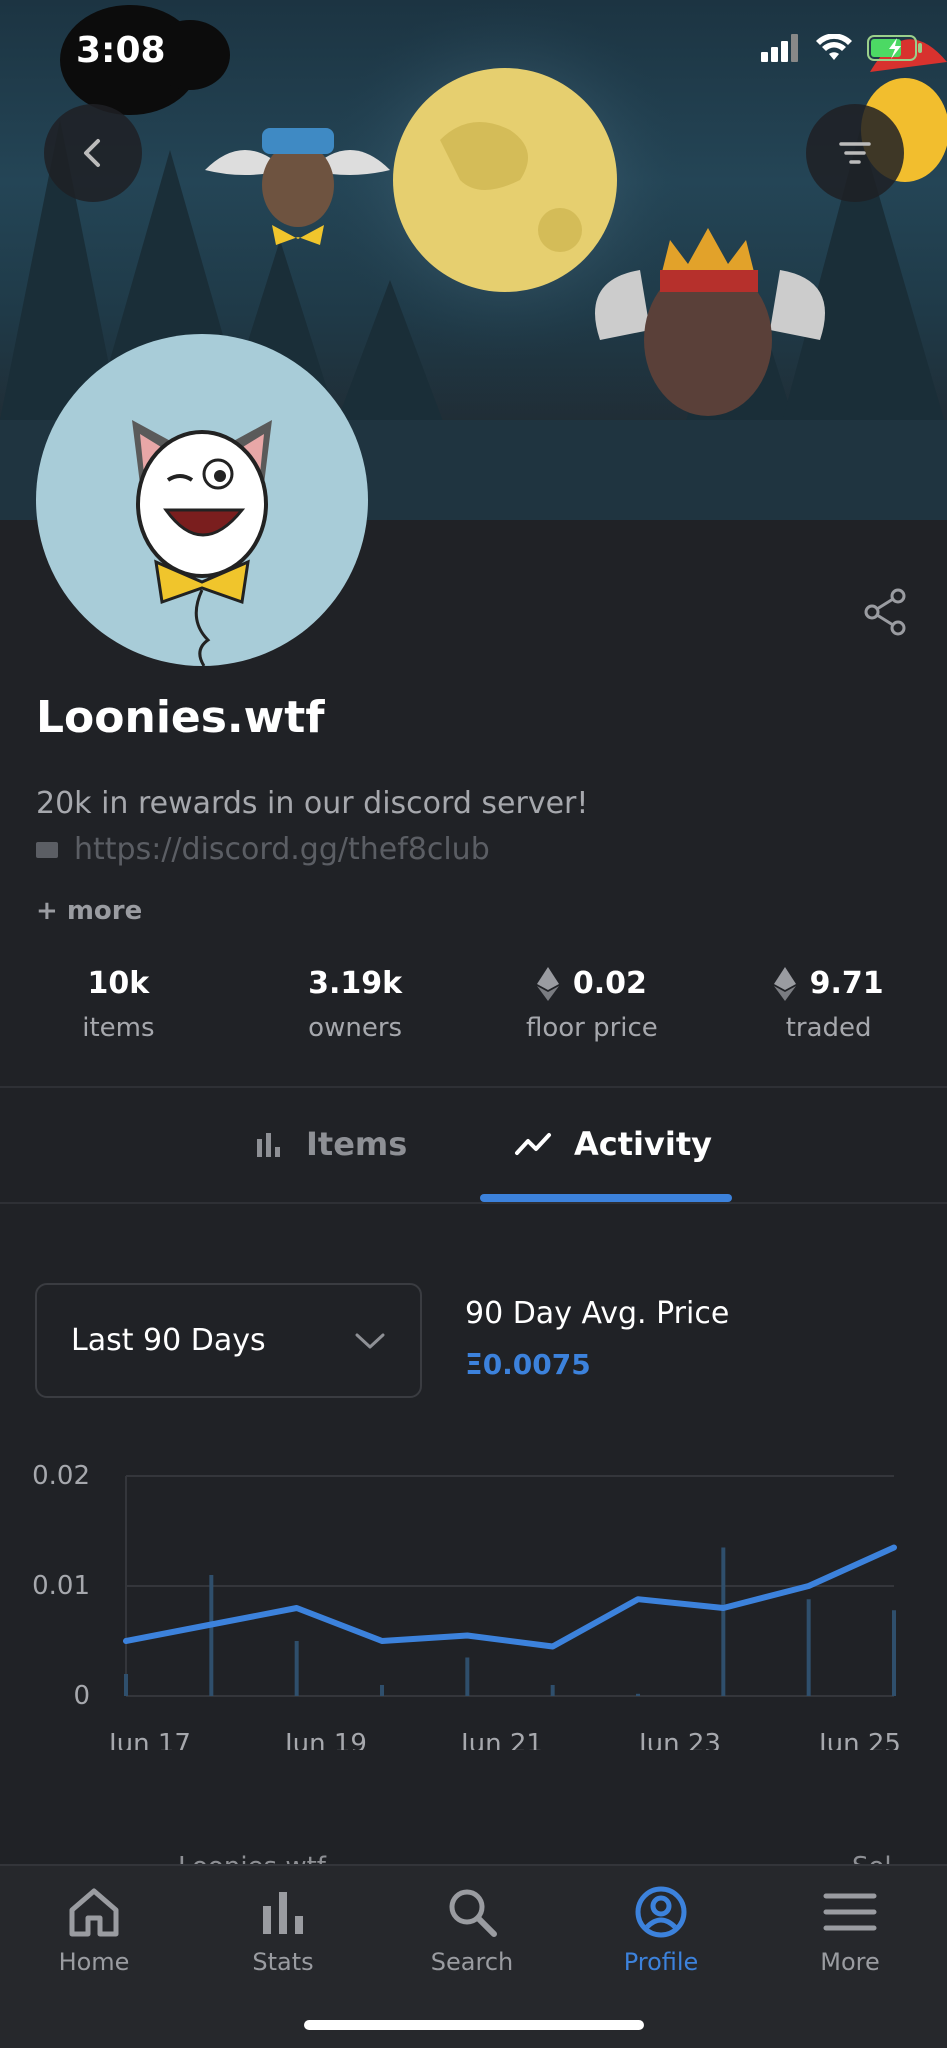  I want to click on home-icon, so click(94, 1912).